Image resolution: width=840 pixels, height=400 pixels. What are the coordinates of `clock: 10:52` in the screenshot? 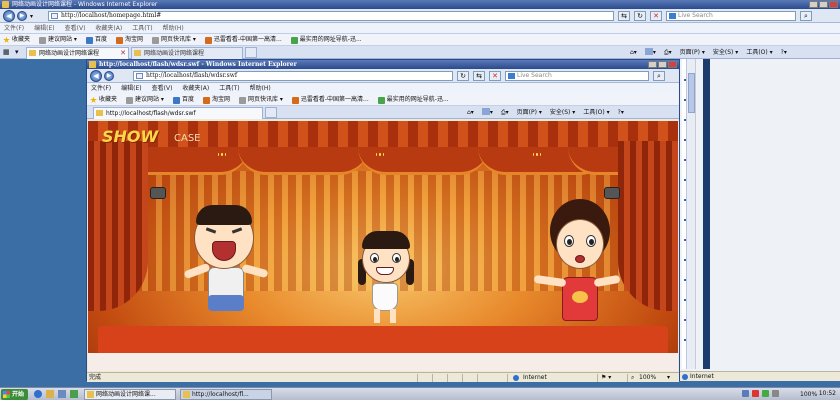 It's located at (827, 394).